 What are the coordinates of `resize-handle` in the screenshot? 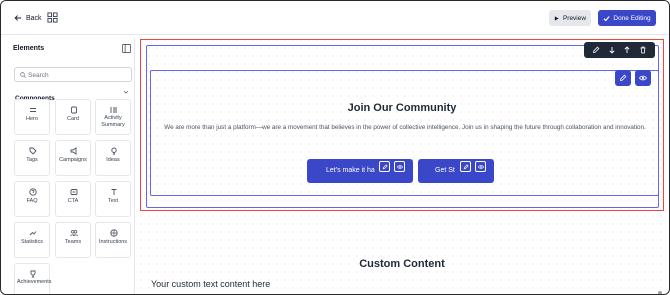 It's located at (660, 292).